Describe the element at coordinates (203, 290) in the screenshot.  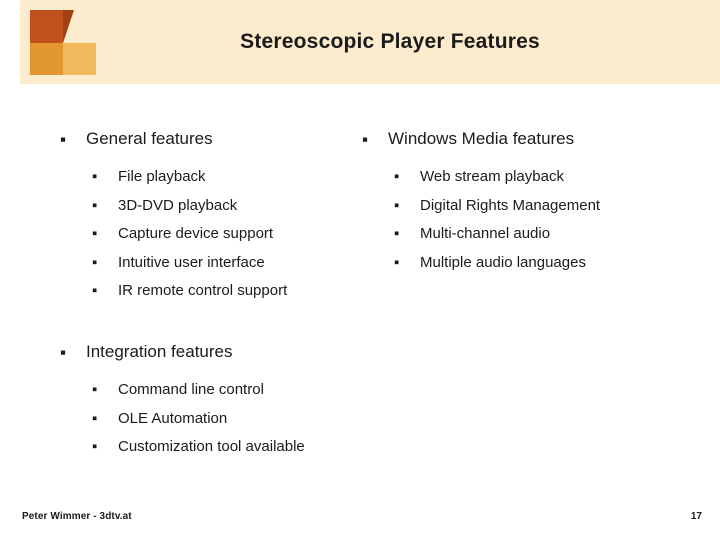
I see `list-item-label: IR remote control support` at that location.